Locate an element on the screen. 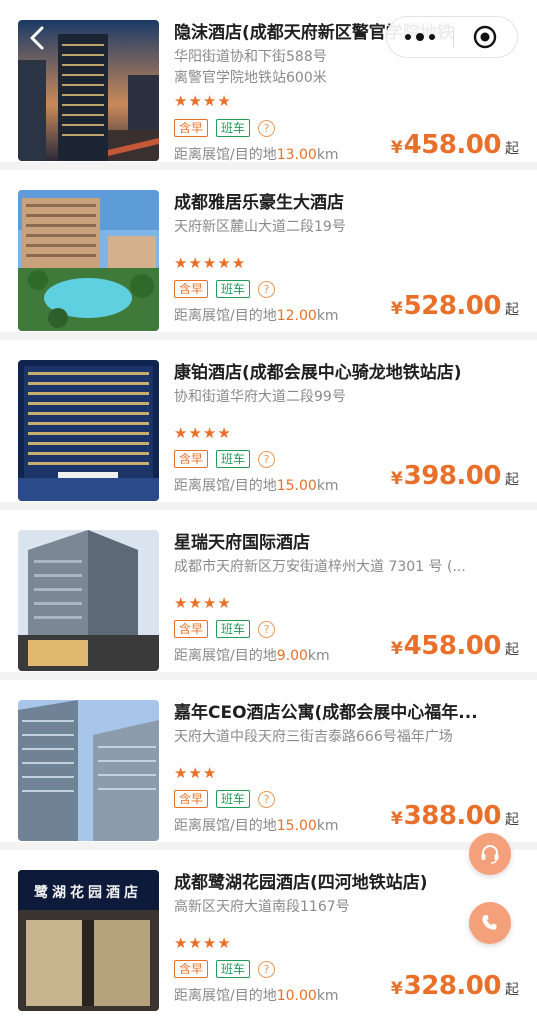 This screenshot has width=537, height=1025. phone-button is located at coordinates (490, 923).